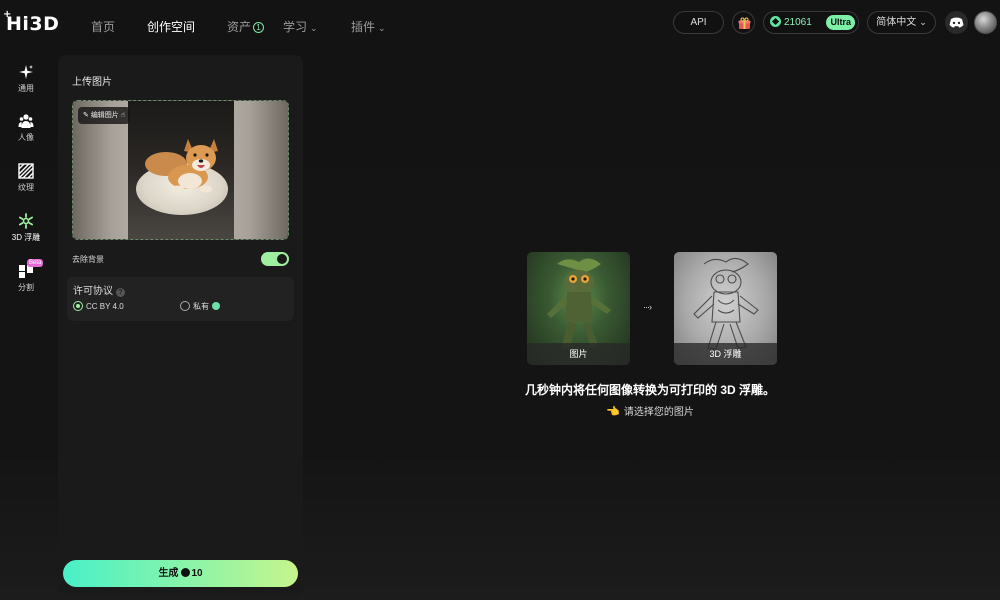 The image size is (1000, 600). Describe the element at coordinates (120, 292) in the screenshot. I see `help-icon: ?` at that location.